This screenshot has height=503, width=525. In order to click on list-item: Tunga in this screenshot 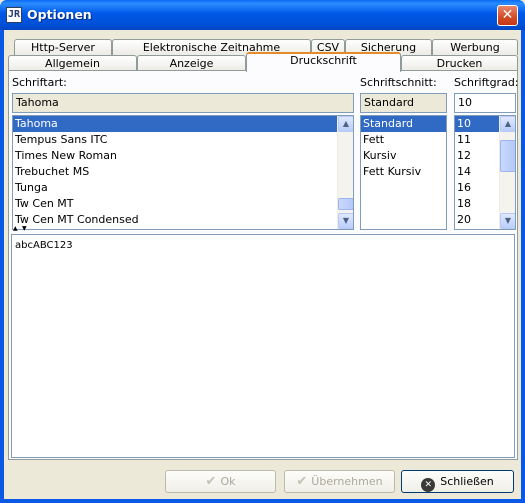, I will do `click(183, 188)`.